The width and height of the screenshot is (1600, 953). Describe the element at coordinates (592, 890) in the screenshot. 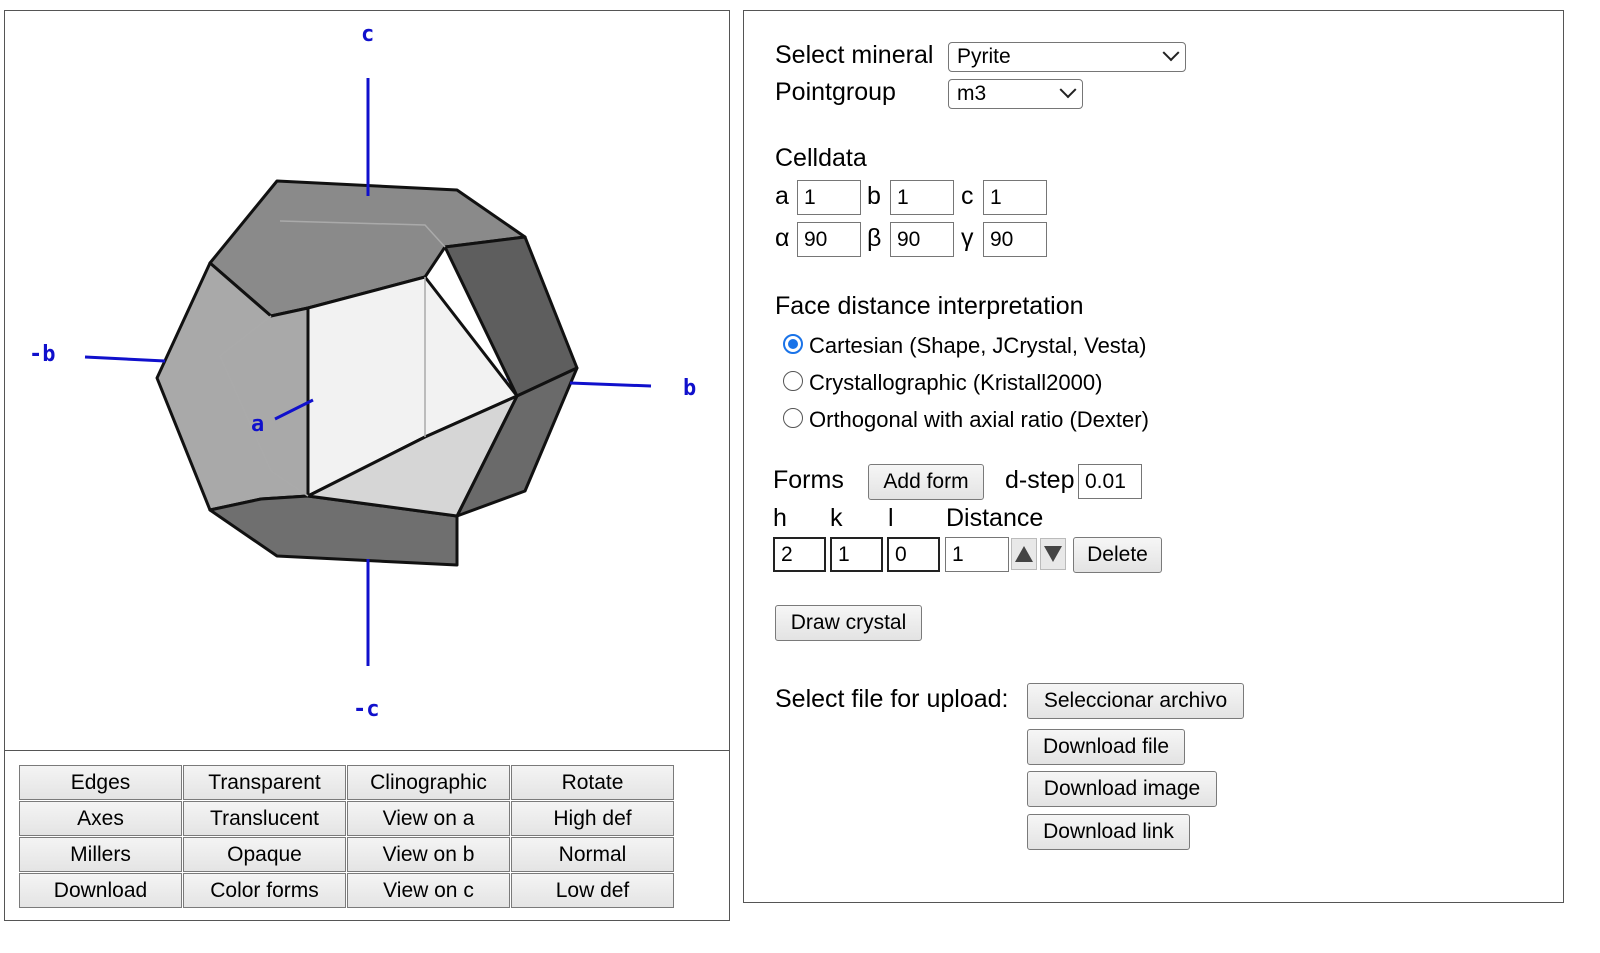

I see `low-def-button: Low def` at that location.